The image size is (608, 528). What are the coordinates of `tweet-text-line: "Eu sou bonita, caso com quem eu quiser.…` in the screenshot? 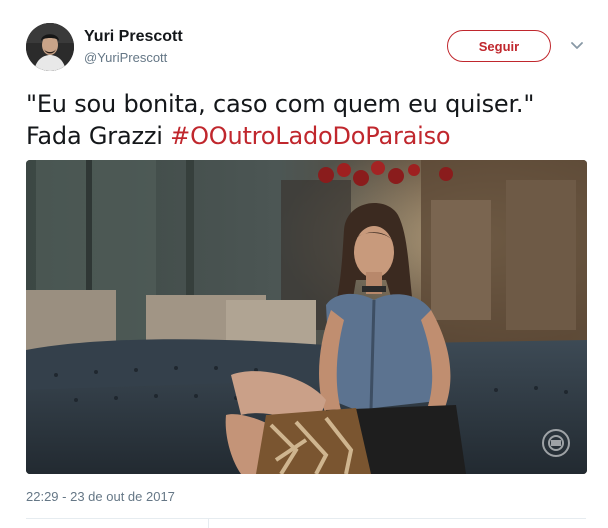 It's located at (280, 104).